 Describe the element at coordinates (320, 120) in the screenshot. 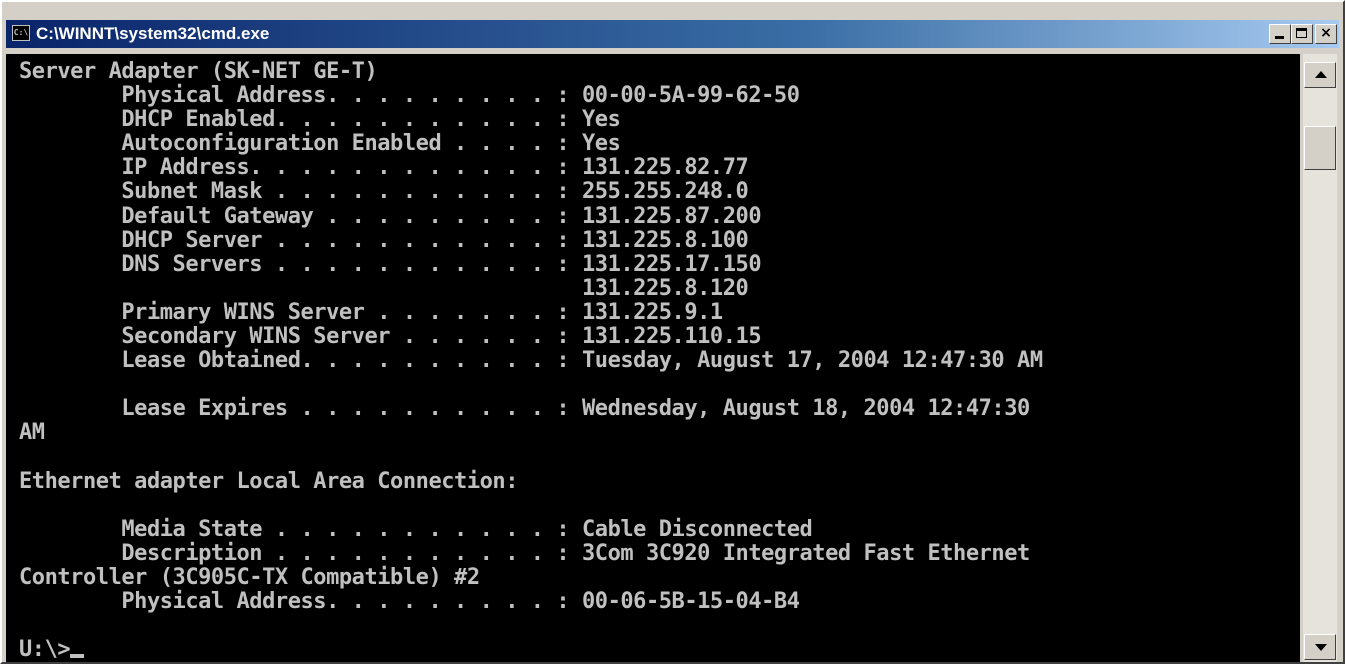

I see `console-line: DHCP Enabled. . . . . . . . . . . : Yes` at that location.